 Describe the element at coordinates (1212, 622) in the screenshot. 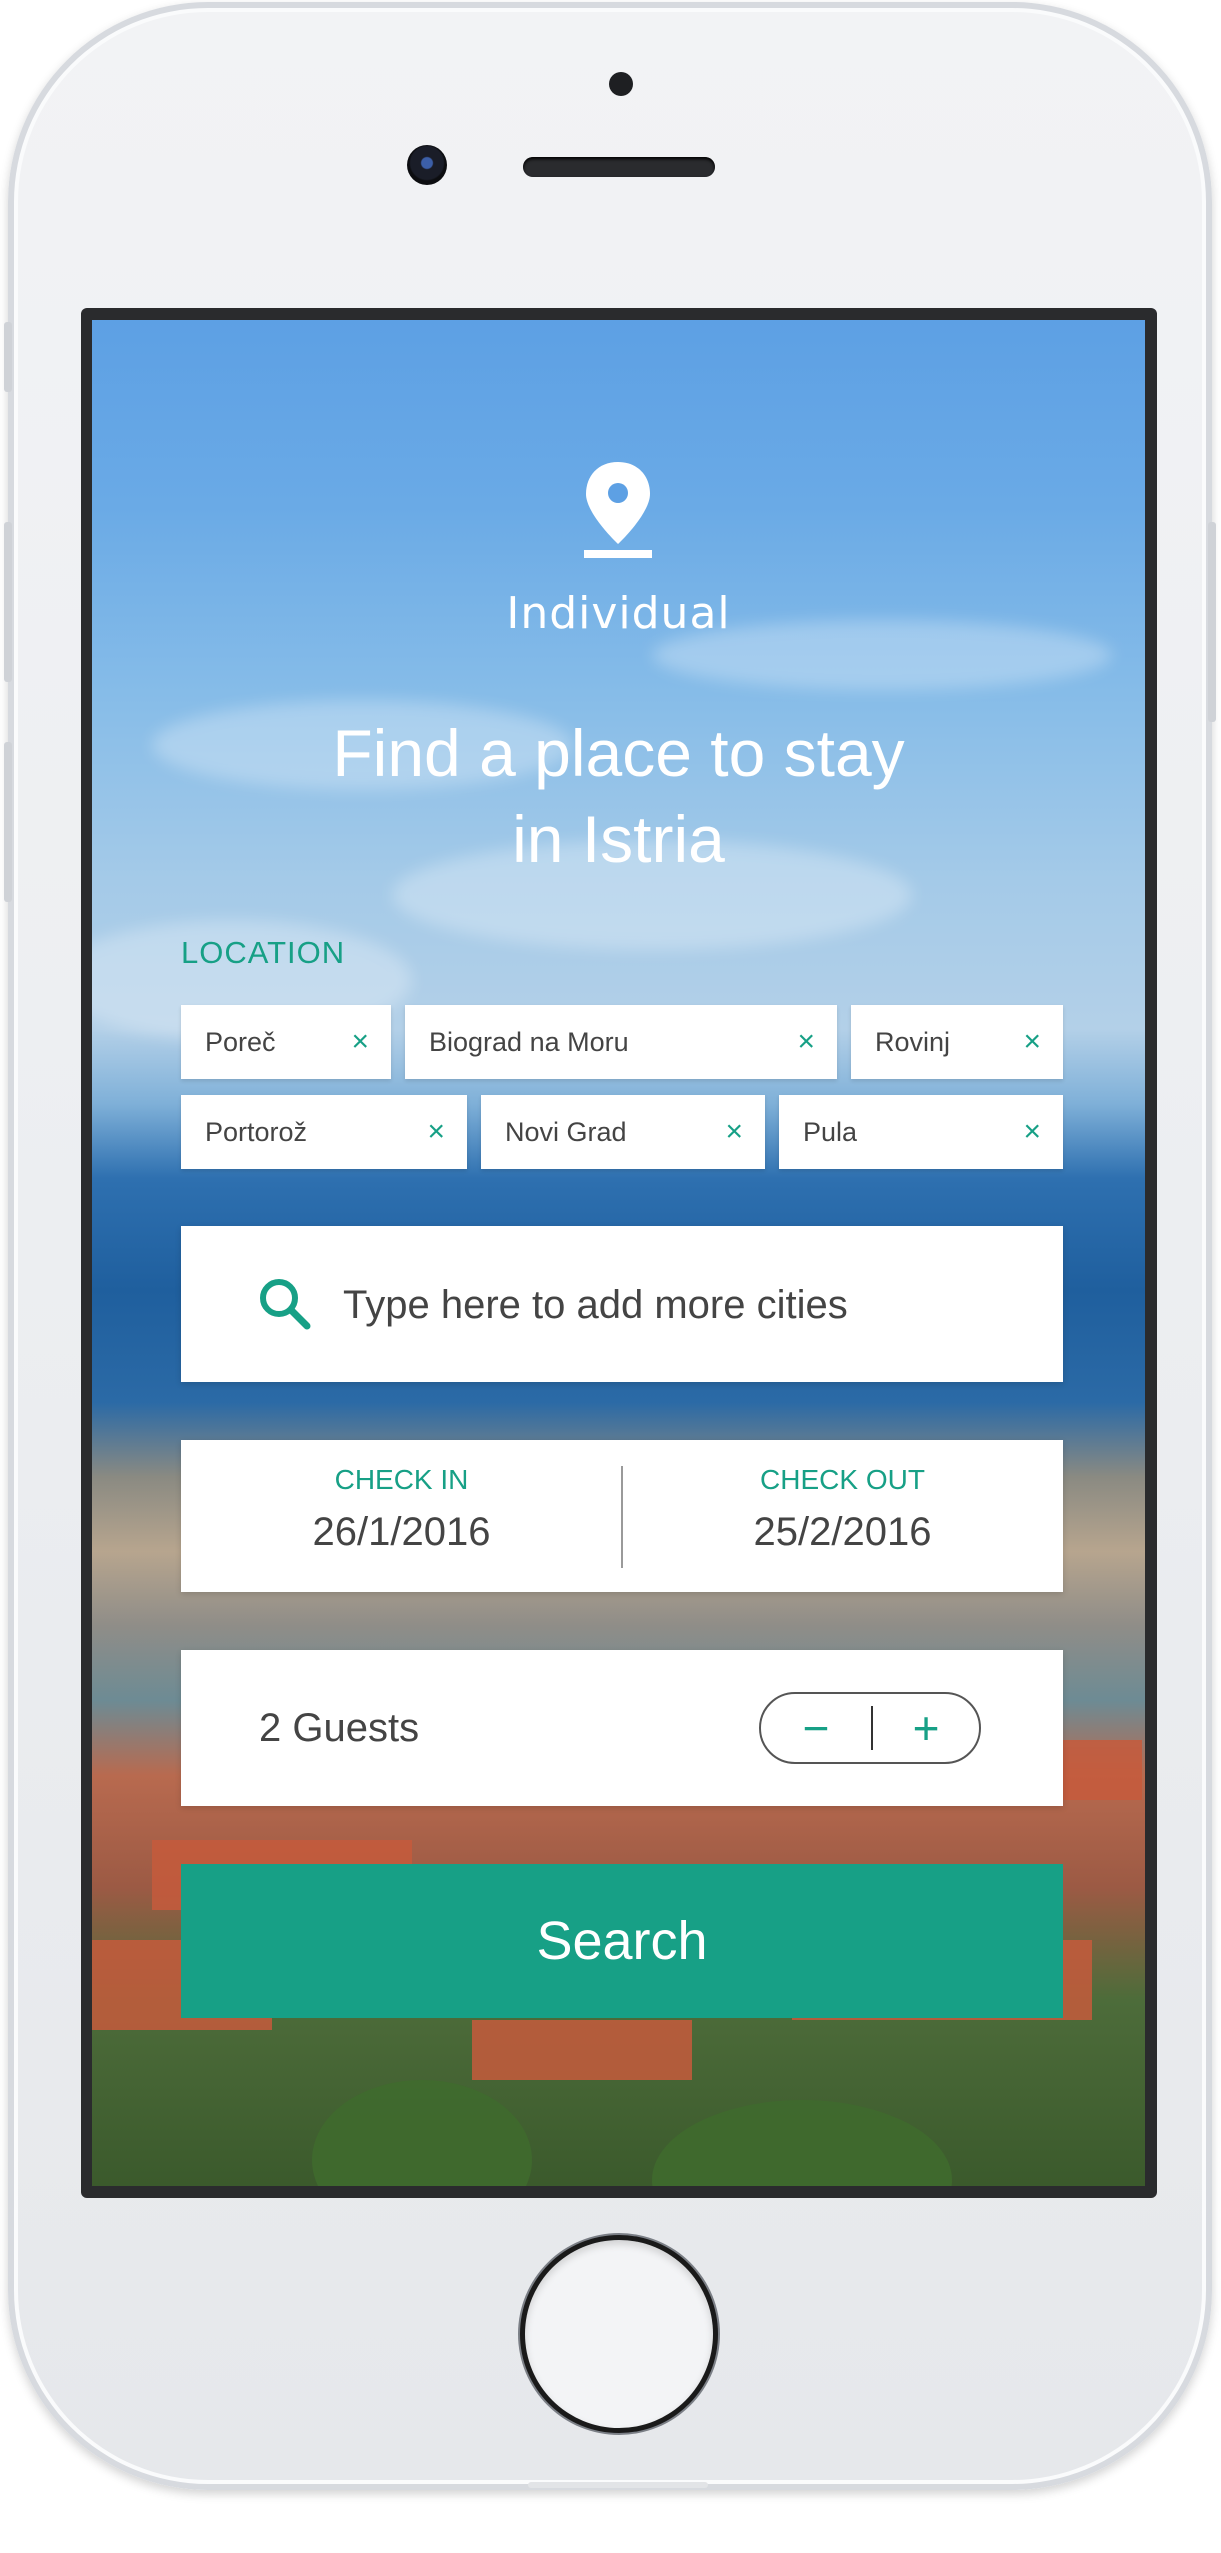

I see `power-button` at that location.